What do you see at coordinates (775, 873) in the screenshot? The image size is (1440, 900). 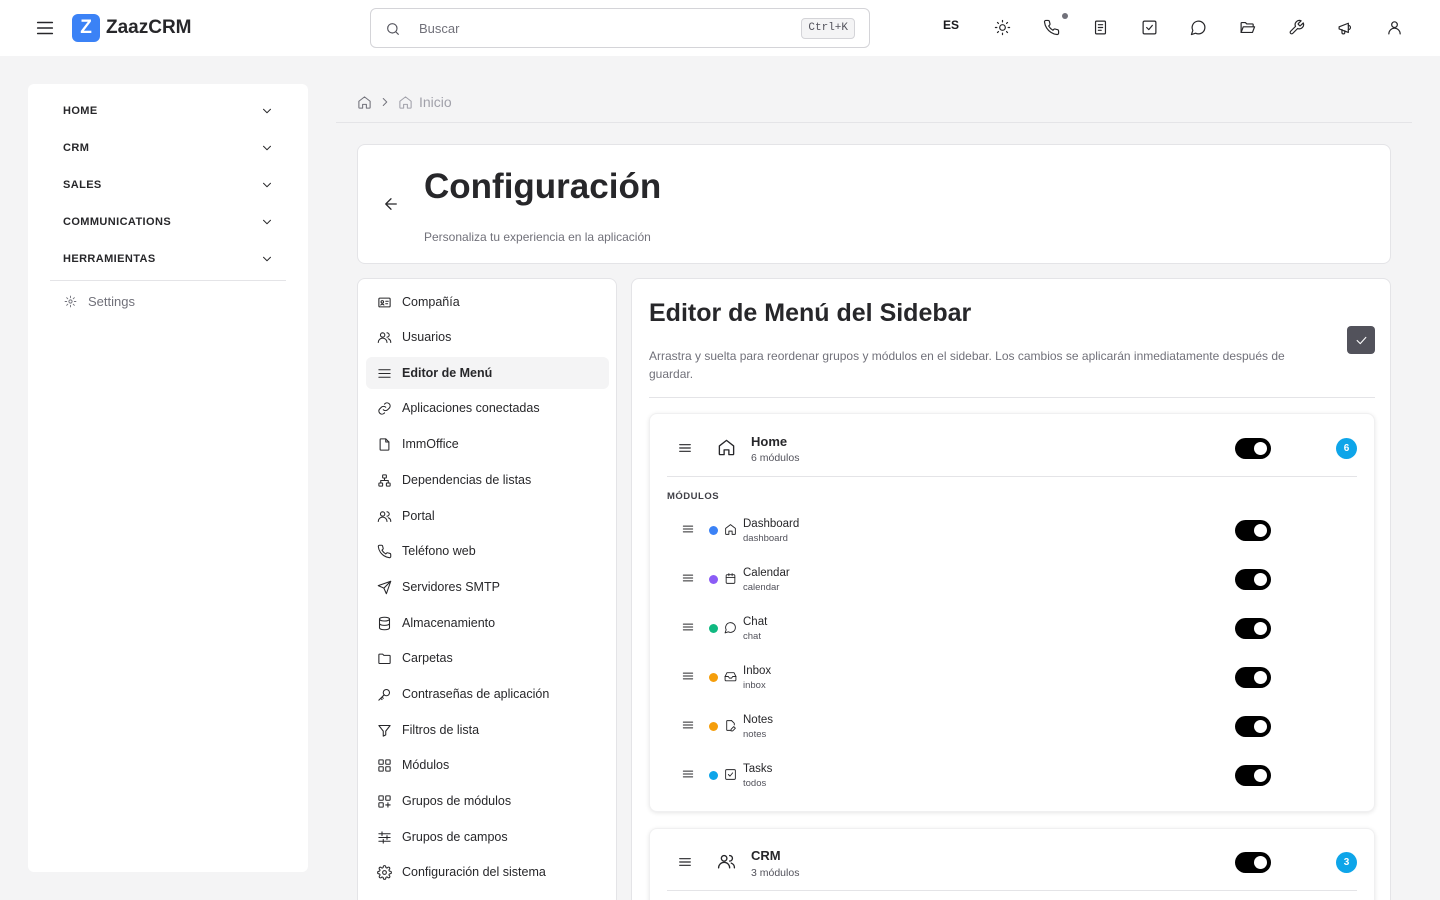 I see `group-module-count: 3 módulos` at bounding box center [775, 873].